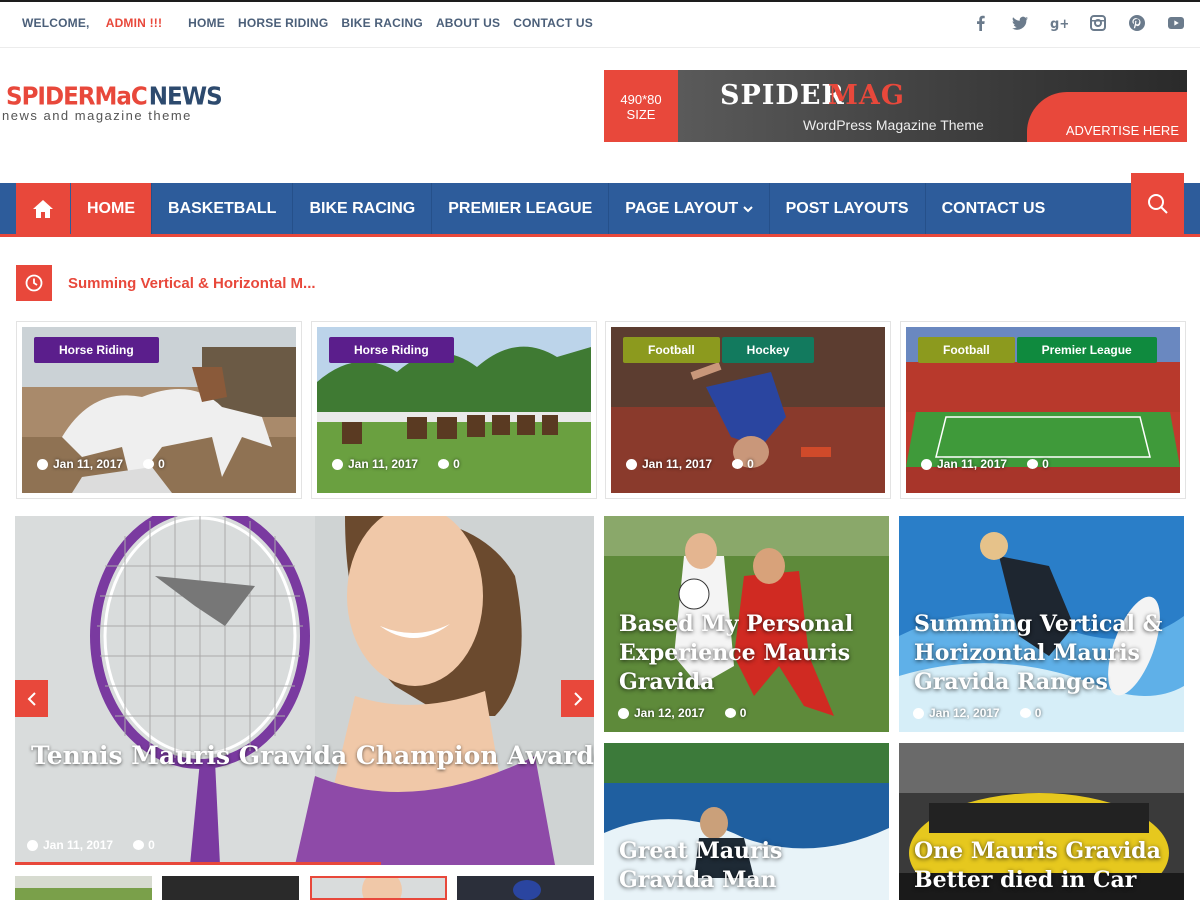  I want to click on social-links: g+, so click(1069, 24).